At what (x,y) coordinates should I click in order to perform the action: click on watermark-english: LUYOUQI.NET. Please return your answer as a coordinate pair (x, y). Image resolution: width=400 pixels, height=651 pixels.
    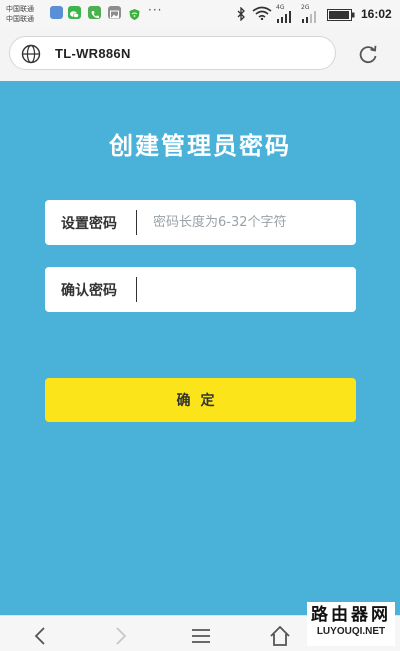
    Looking at the image, I should click on (351, 631).